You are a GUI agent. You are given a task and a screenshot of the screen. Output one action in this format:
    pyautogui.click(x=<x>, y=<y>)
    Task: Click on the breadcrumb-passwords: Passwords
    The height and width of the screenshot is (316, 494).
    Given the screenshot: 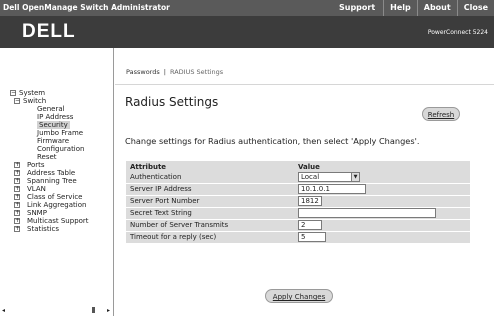 What is the action you would take?
    pyautogui.click(x=143, y=72)
    